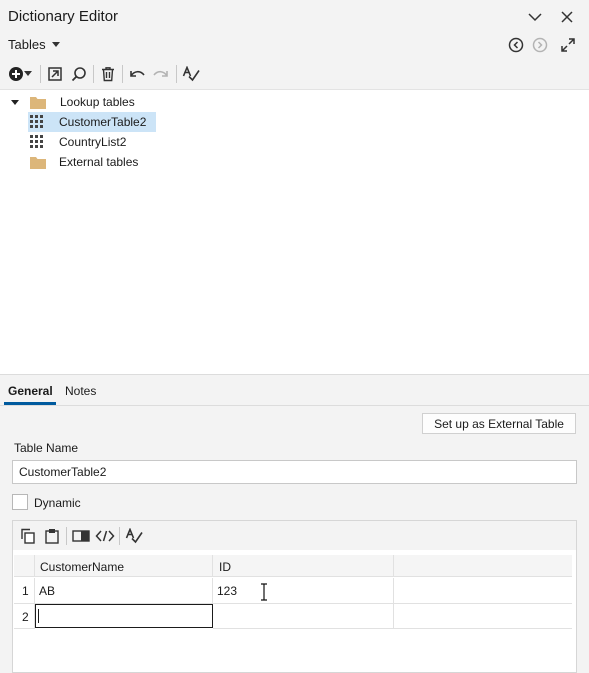 This screenshot has height=673, width=589. What do you see at coordinates (499, 423) in the screenshot?
I see `setup-external-table-button: Set up as External Table` at bounding box center [499, 423].